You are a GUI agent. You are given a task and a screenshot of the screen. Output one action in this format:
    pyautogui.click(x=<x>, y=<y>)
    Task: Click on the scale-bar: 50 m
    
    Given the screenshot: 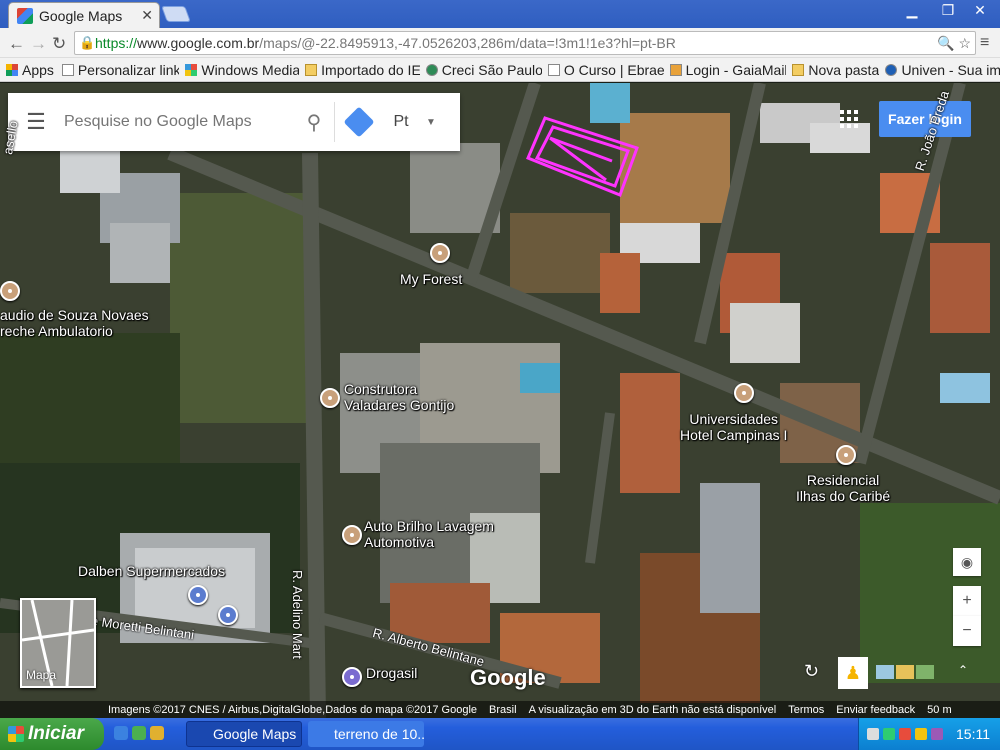 What is the action you would take?
    pyautogui.click(x=939, y=710)
    